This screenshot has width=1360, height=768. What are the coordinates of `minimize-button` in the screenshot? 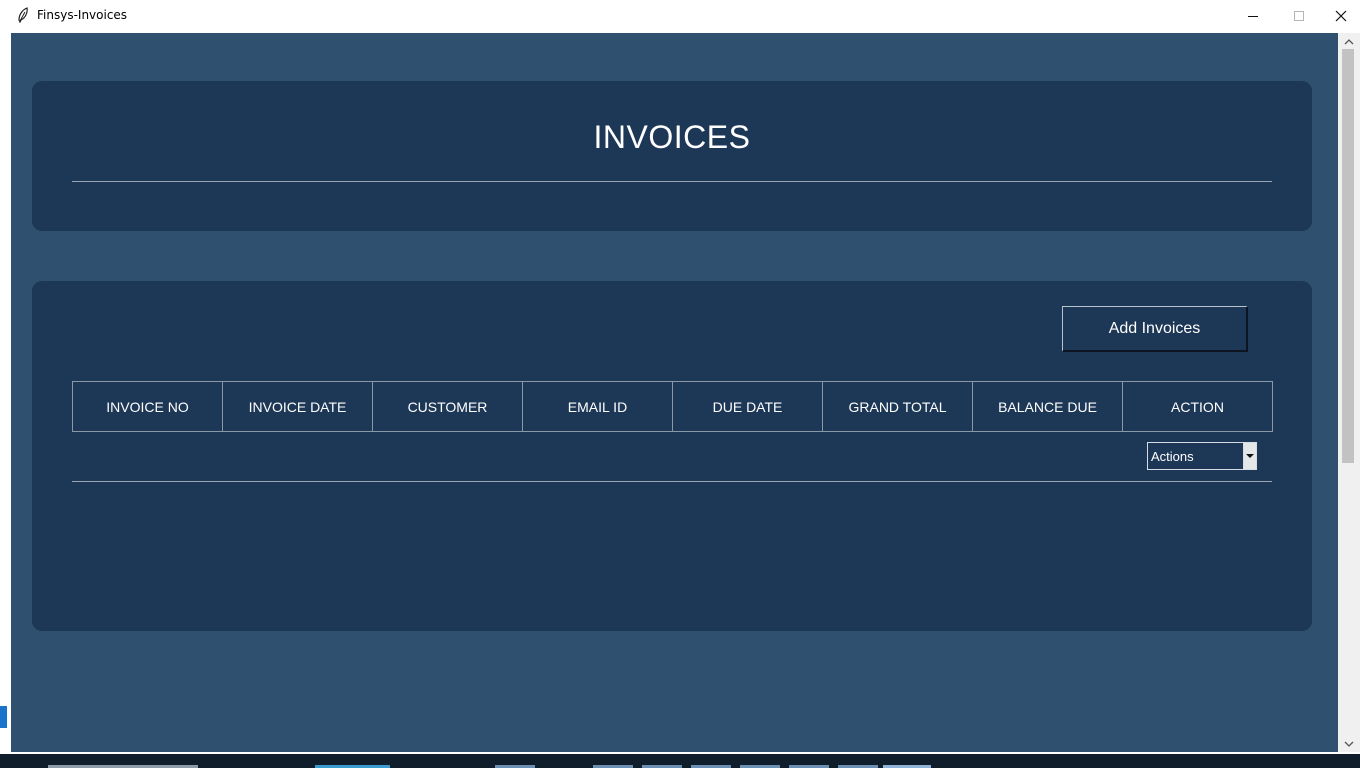 It's located at (1253, 15).